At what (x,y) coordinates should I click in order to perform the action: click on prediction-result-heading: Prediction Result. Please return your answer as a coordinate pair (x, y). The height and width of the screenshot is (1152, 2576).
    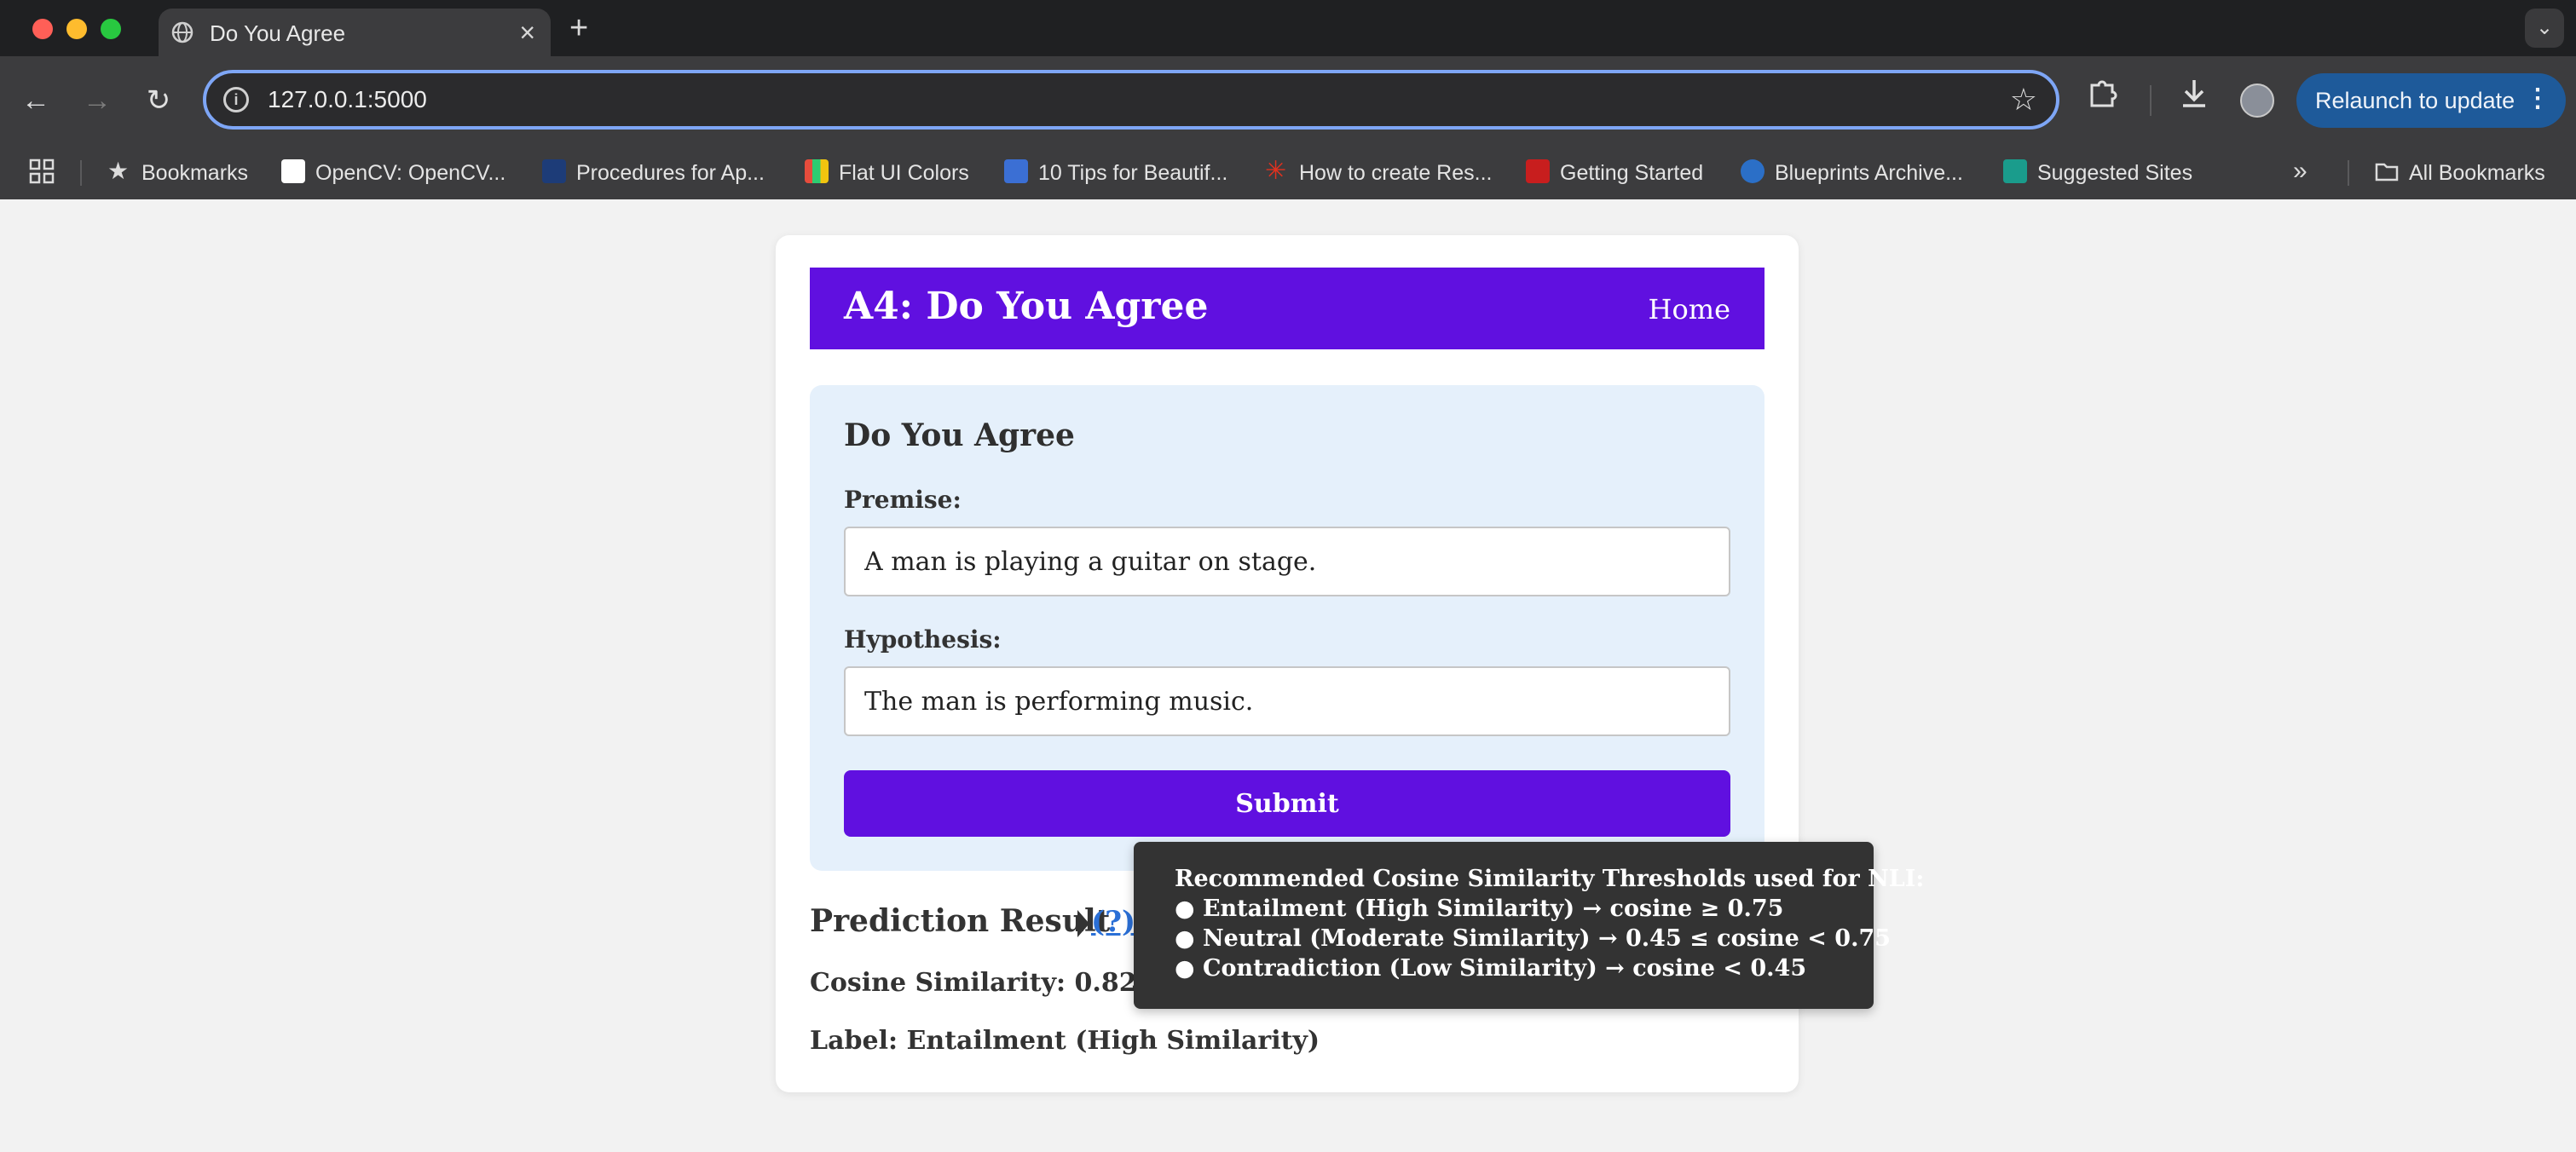
    Looking at the image, I should click on (960, 921).